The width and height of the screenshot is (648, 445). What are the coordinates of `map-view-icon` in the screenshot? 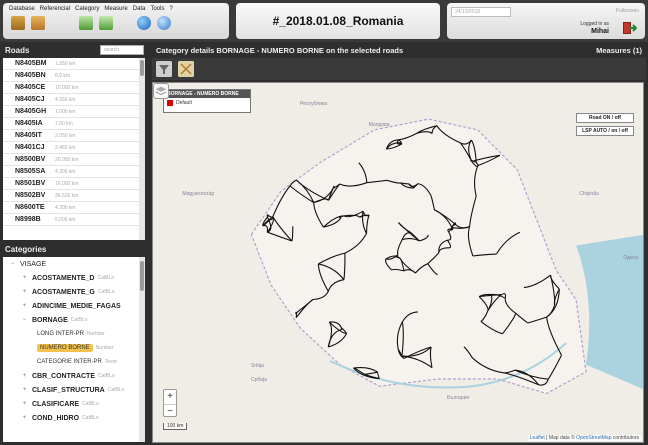 It's located at (186, 69).